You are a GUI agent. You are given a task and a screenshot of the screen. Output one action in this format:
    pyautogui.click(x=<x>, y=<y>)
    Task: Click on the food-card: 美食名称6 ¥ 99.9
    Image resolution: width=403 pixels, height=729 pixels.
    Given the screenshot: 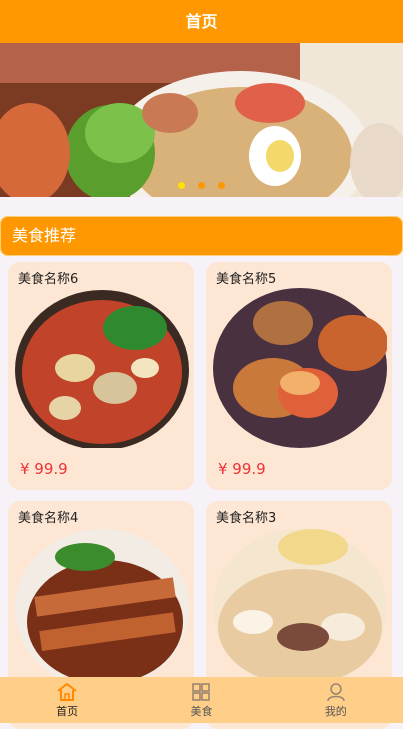 What is the action you would take?
    pyautogui.click(x=101, y=376)
    